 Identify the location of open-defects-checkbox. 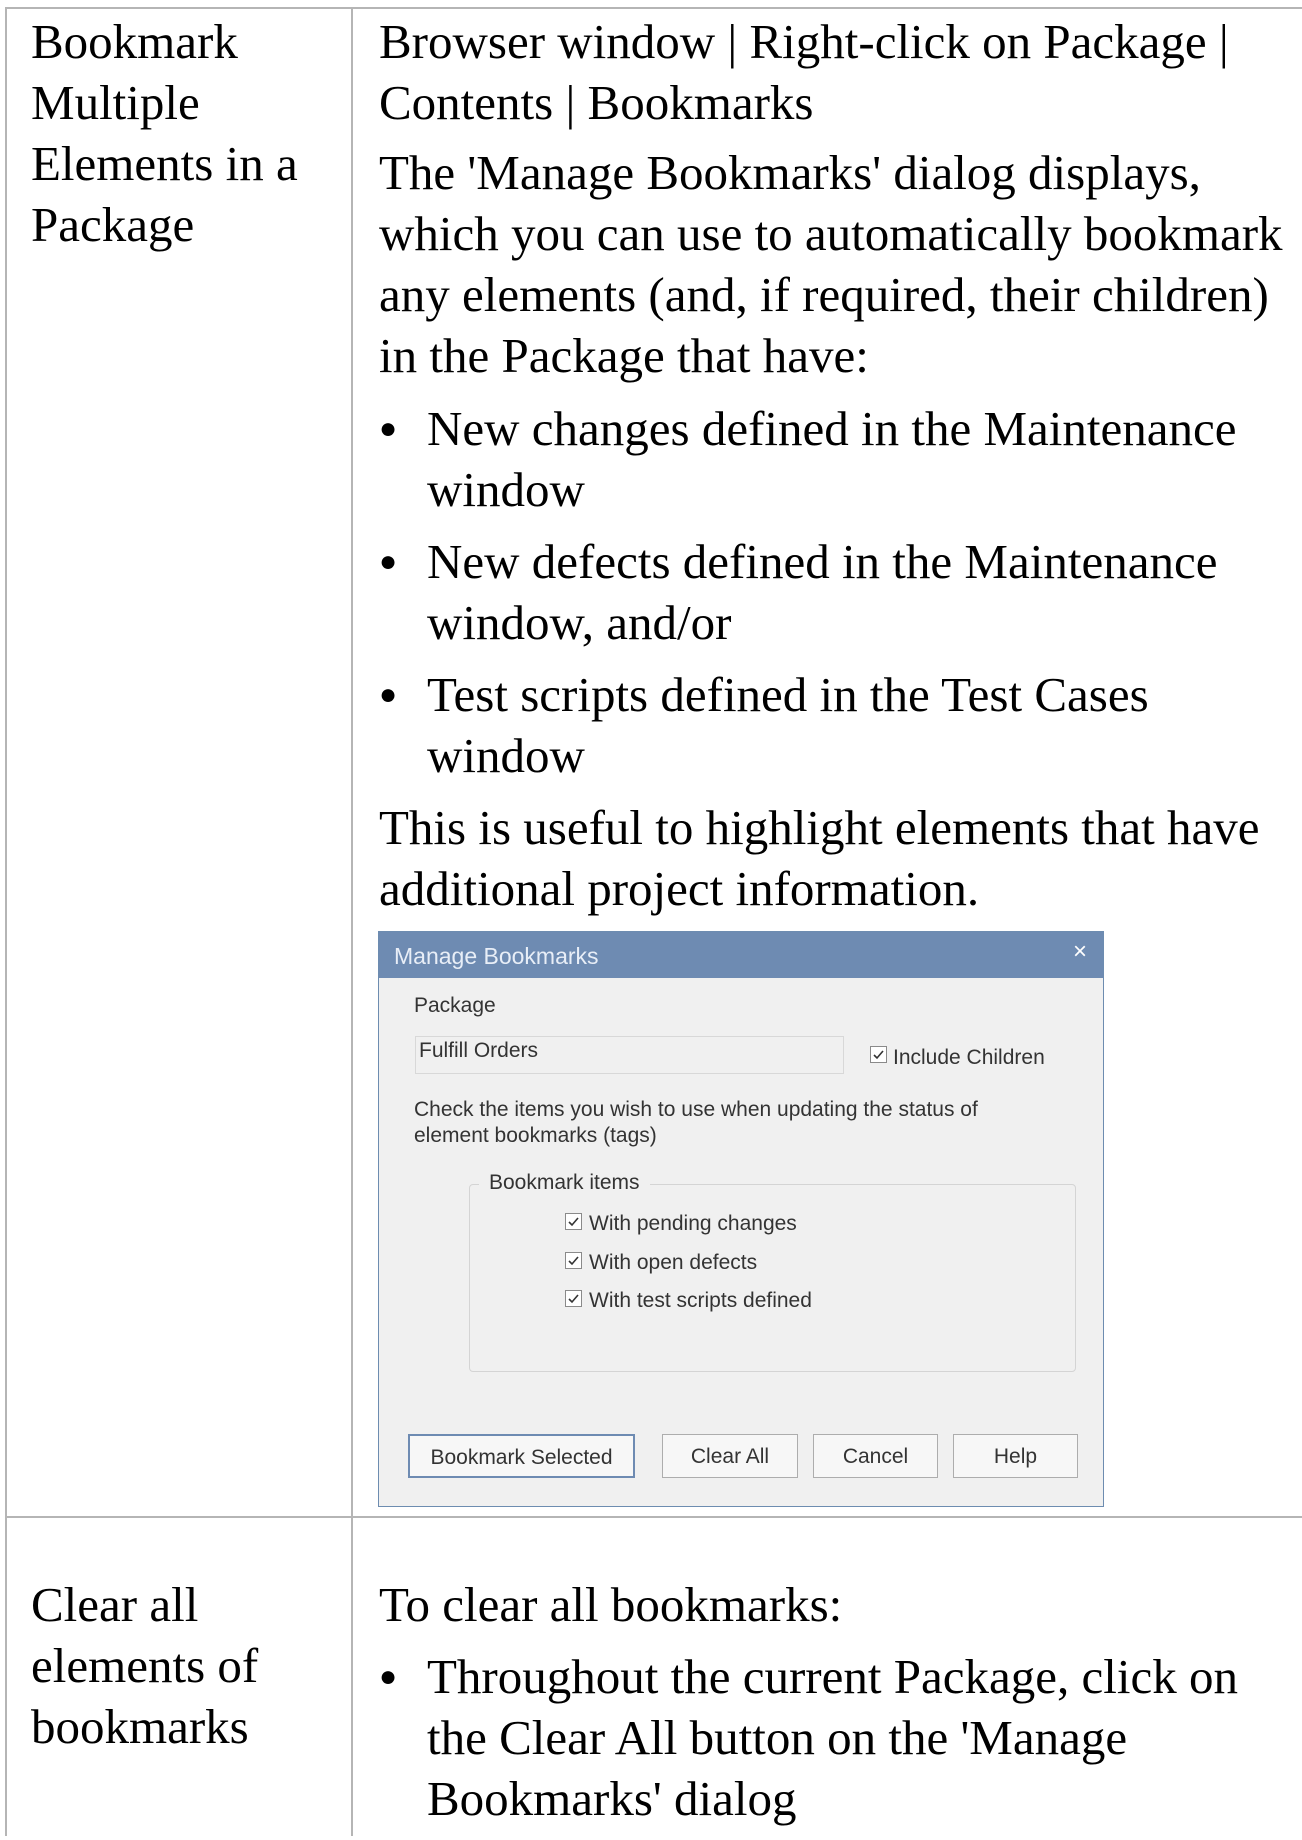
(573, 1260).